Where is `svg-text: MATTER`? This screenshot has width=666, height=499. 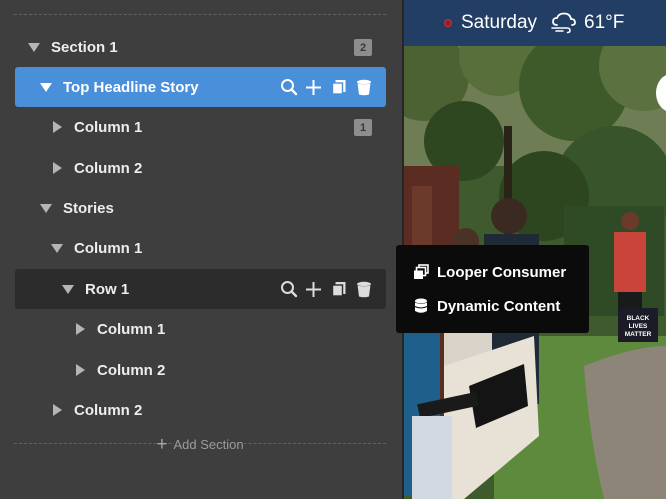
svg-text: MATTER is located at coordinates (638, 334).